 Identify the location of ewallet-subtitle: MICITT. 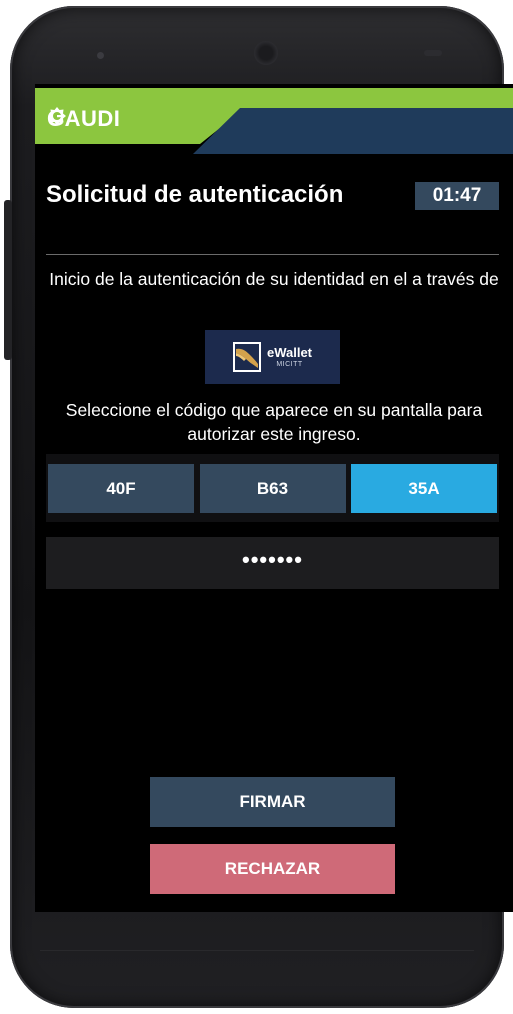
(289, 364).